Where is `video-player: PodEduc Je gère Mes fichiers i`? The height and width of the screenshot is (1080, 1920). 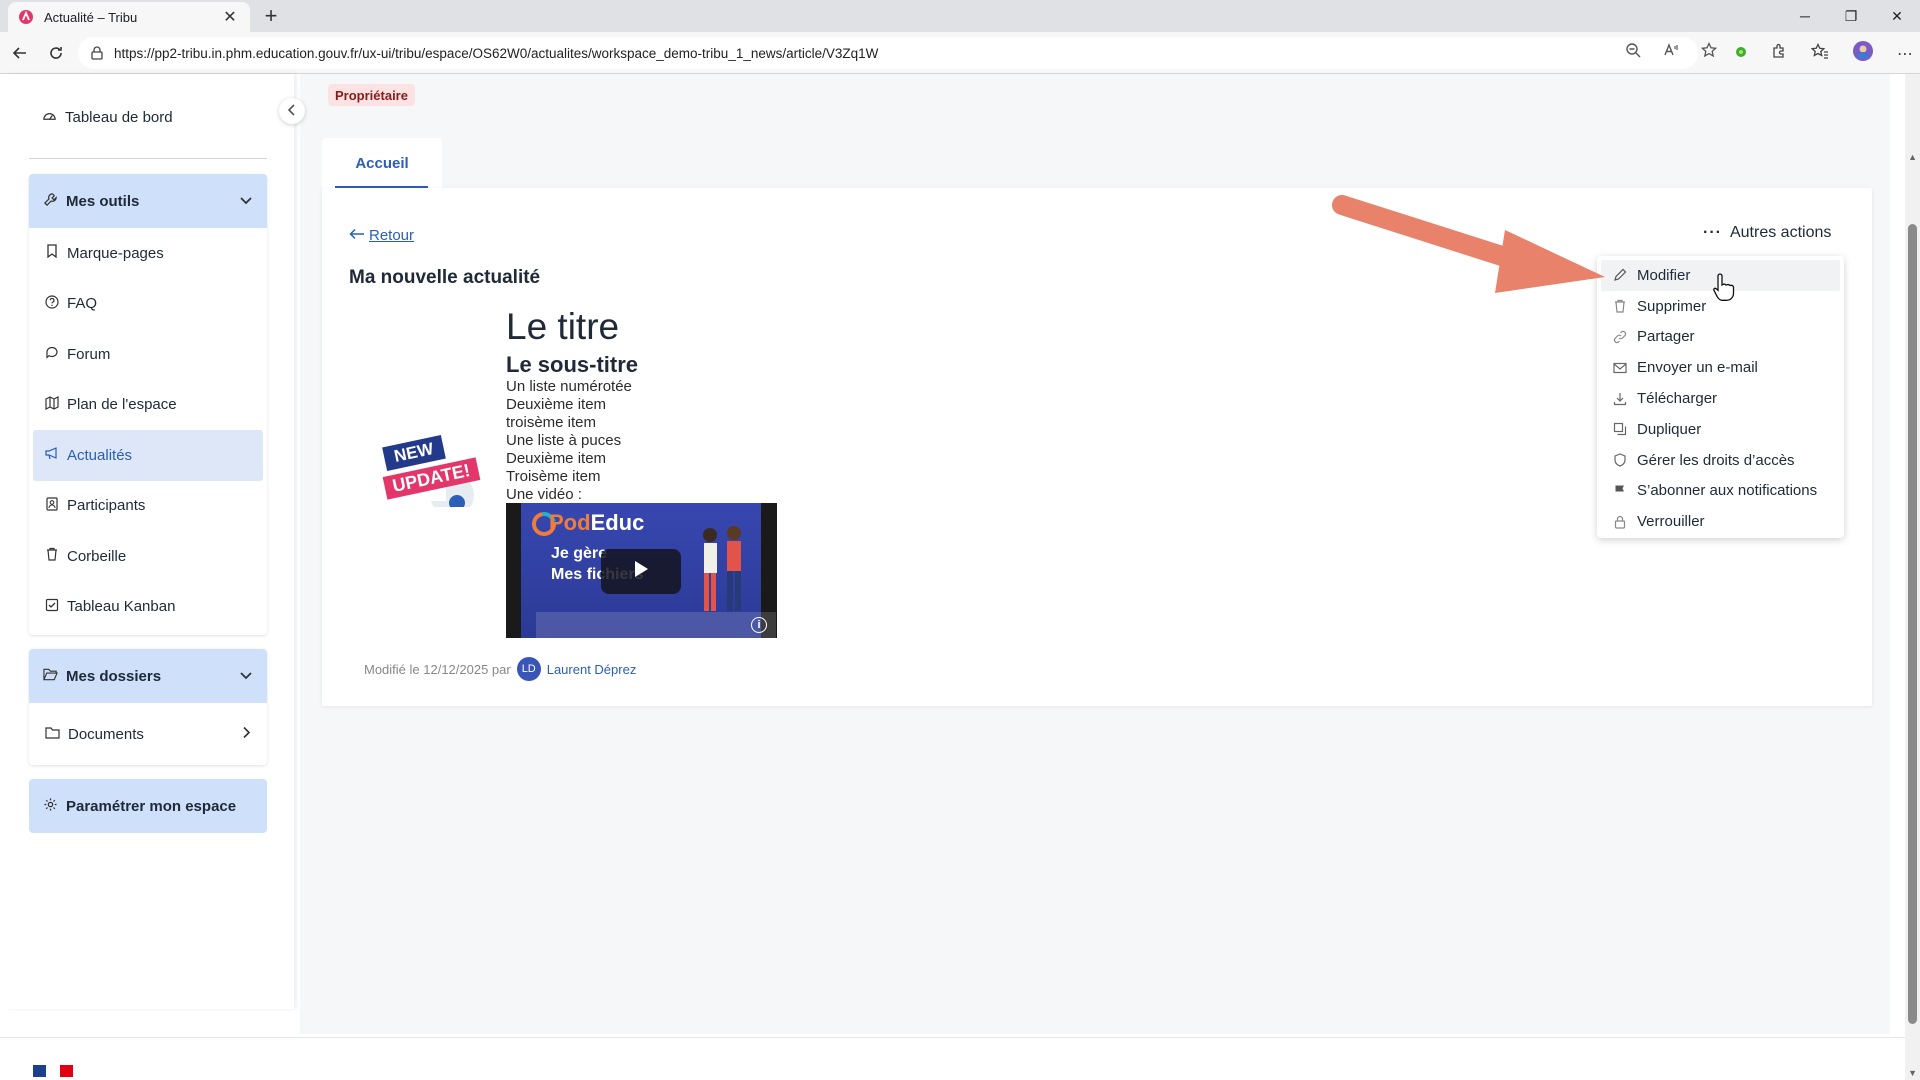 video-player: PodEduc Je gère Mes fichiers i is located at coordinates (641, 570).